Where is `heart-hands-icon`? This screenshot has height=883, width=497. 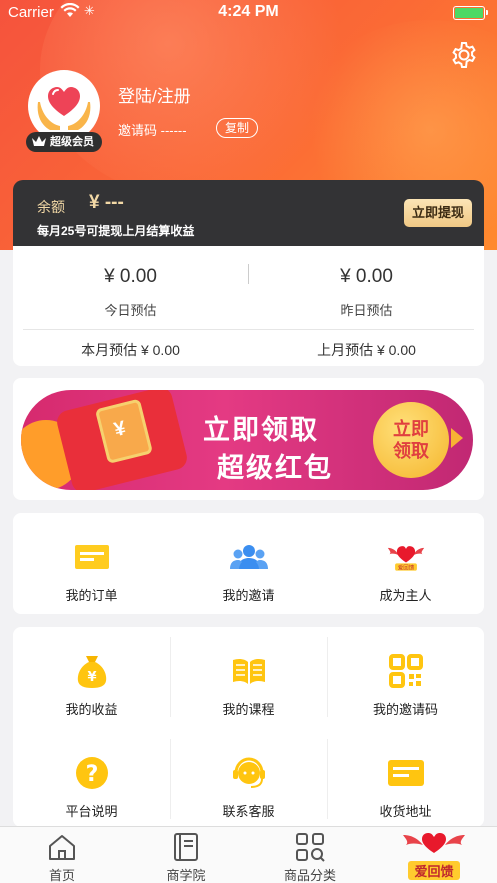
heart-hands-icon is located at coordinates (64, 108).